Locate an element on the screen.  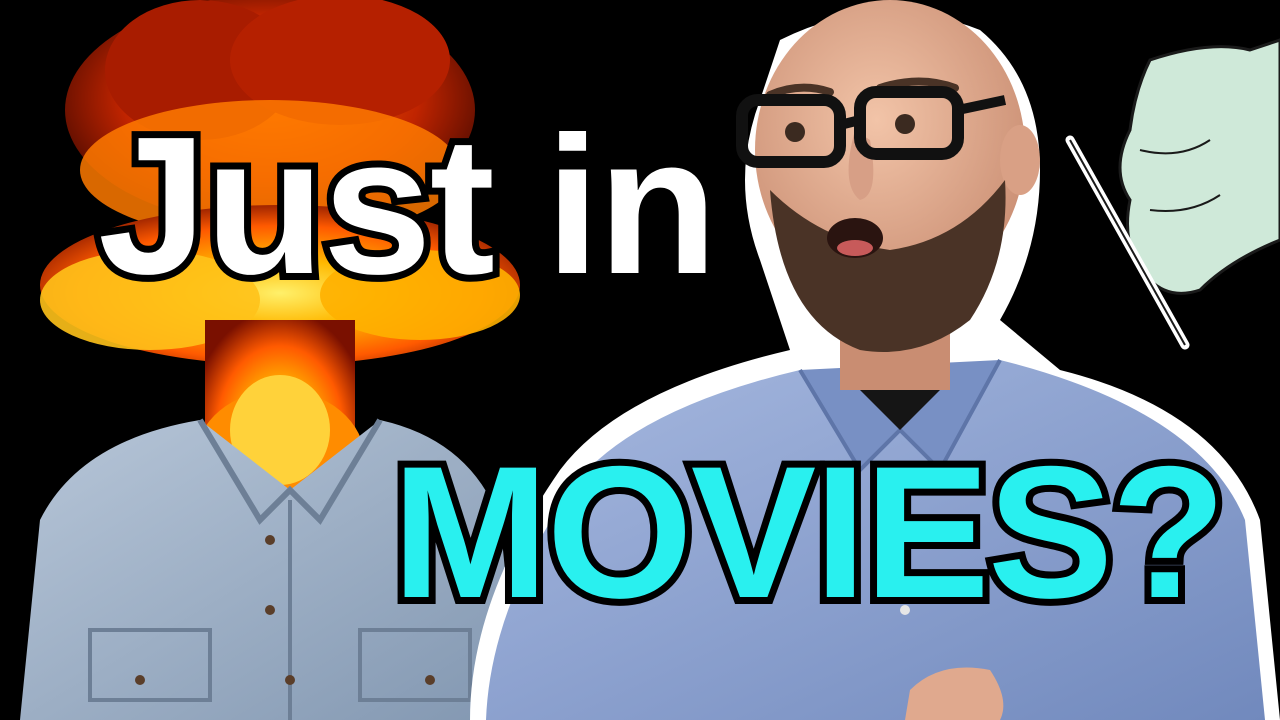
hand-drawing is located at coordinates (1172, 194).